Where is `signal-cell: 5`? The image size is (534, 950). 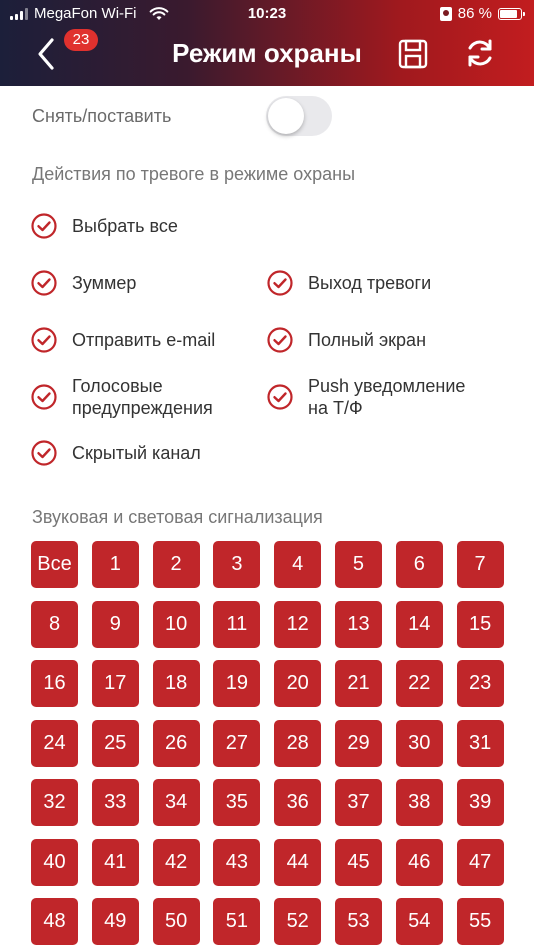
signal-cell: 5 is located at coordinates (358, 564).